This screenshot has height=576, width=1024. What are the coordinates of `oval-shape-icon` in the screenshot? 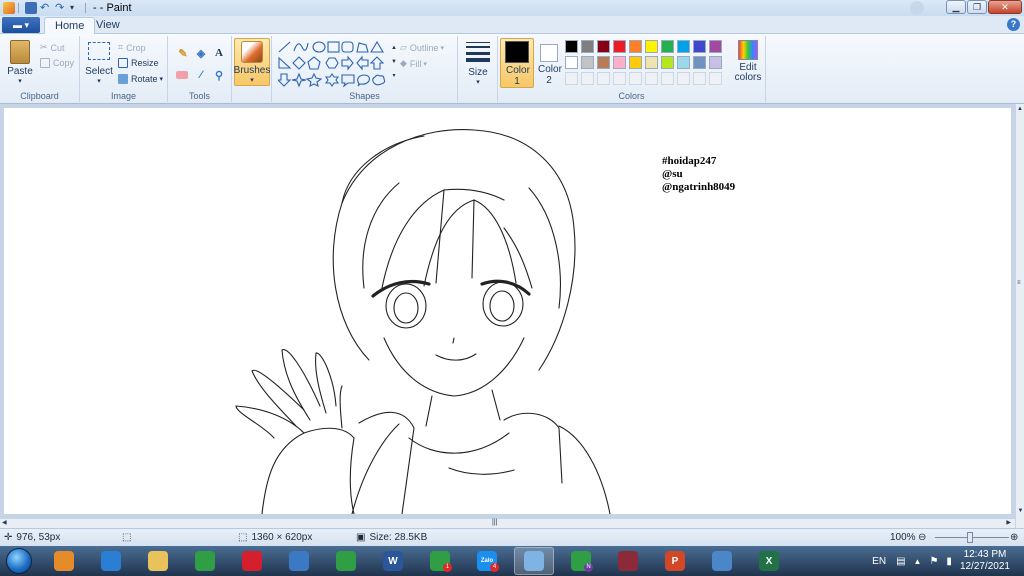 It's located at (319, 47).